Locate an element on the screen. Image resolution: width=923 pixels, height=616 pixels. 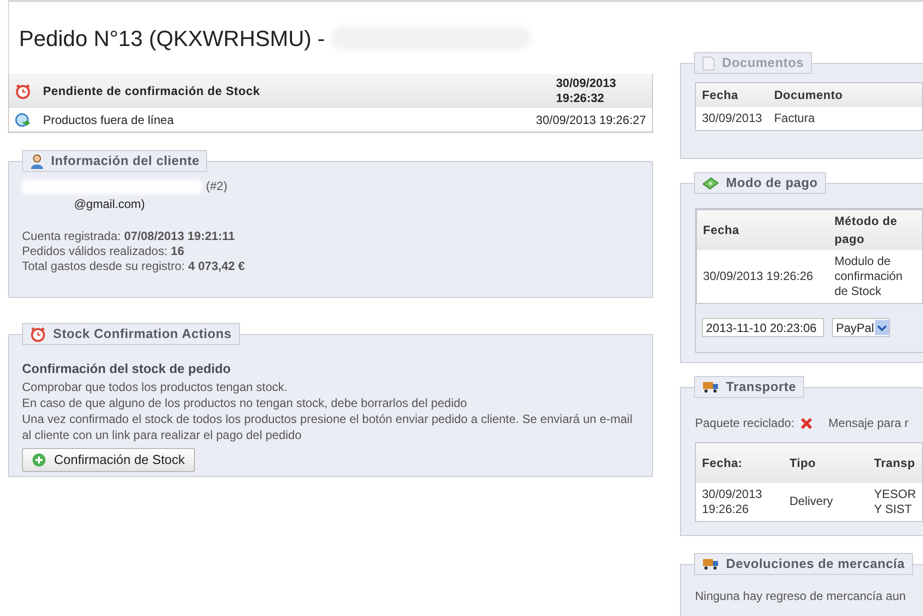
payment-method-select: PayPal is located at coordinates (861, 327).